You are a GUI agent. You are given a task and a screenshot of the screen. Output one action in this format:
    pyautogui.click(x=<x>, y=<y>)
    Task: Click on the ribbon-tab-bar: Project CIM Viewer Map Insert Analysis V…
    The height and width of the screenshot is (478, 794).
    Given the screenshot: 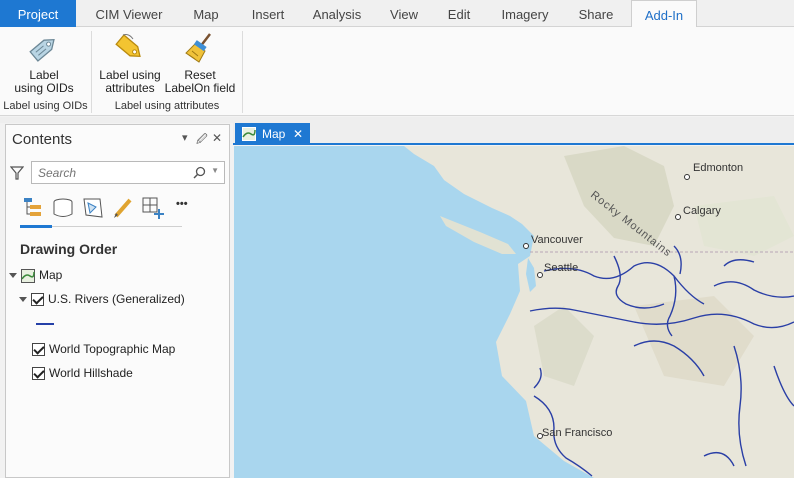 What is the action you would take?
    pyautogui.click(x=397, y=14)
    